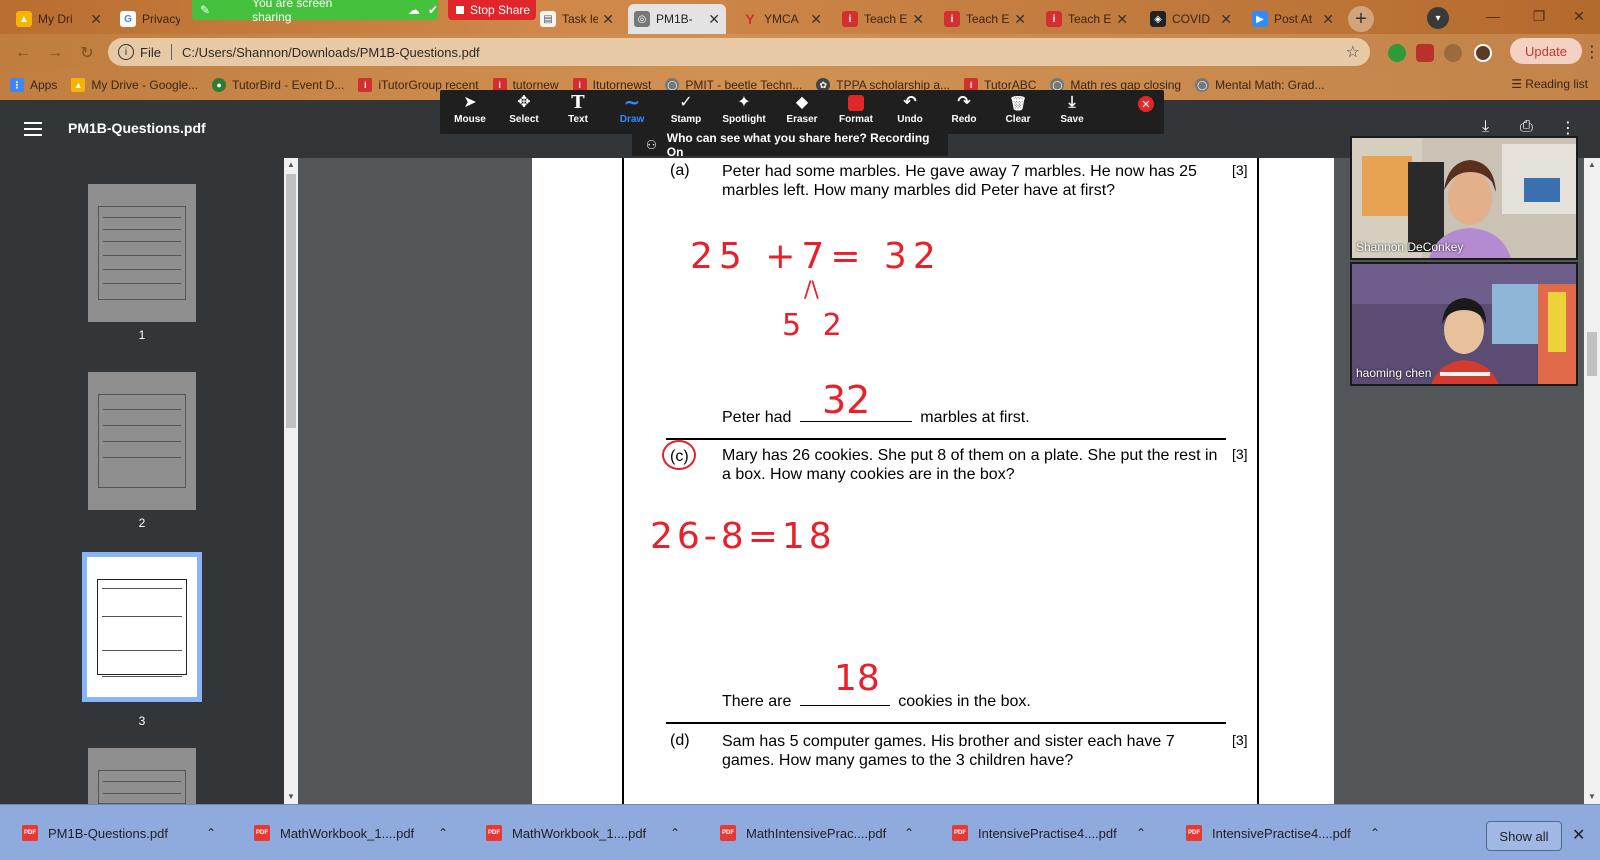 This screenshot has height=860, width=1600. Describe the element at coordinates (1526, 127) in the screenshot. I see `print-icon: ⎙` at that location.